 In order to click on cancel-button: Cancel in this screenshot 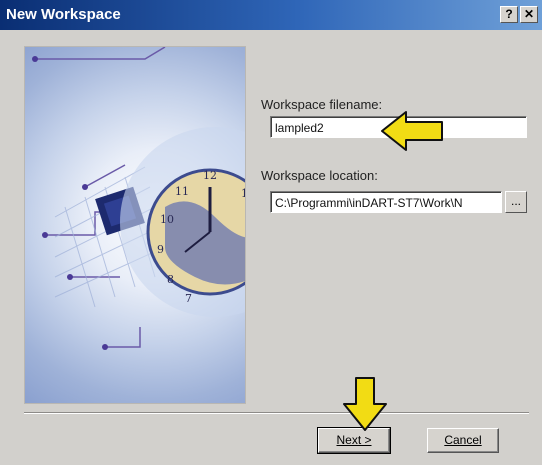, I will do `click(463, 440)`.